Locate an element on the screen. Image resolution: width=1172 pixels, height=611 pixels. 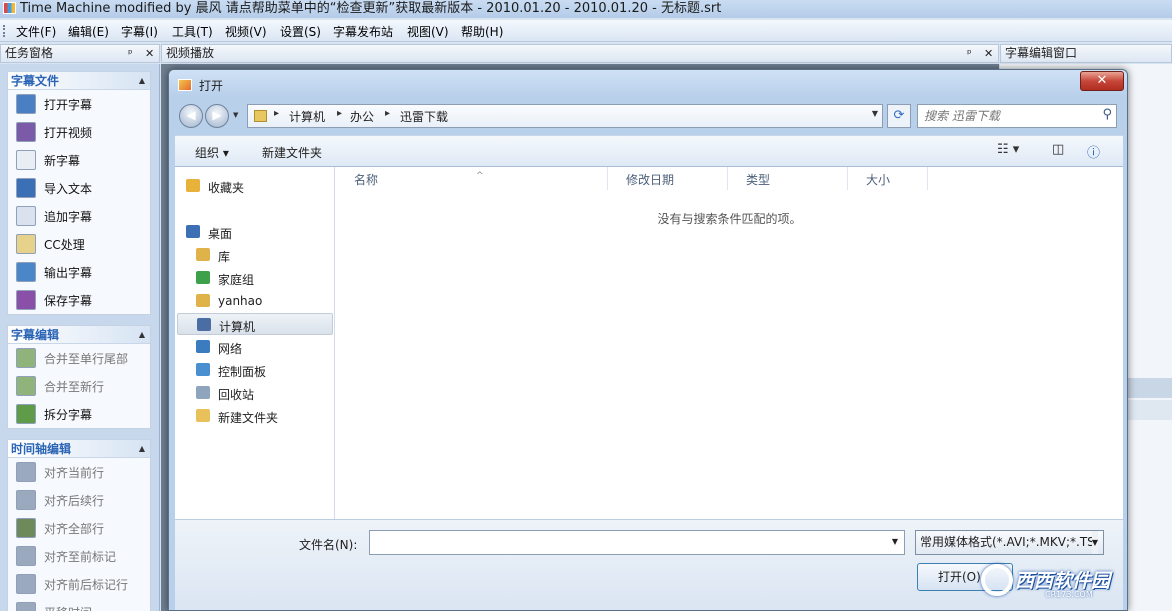
preview-pane-icon: ◫ is located at coordinates (1058, 149).